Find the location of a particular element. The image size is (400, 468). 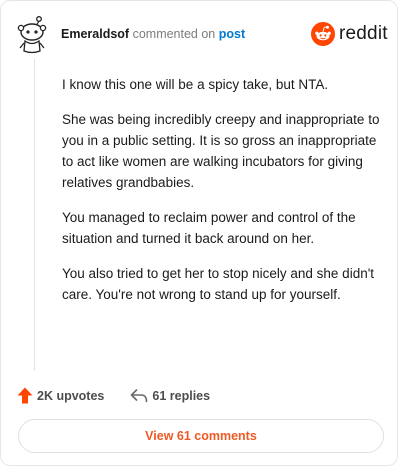

reply-arrow-icon is located at coordinates (139, 395).